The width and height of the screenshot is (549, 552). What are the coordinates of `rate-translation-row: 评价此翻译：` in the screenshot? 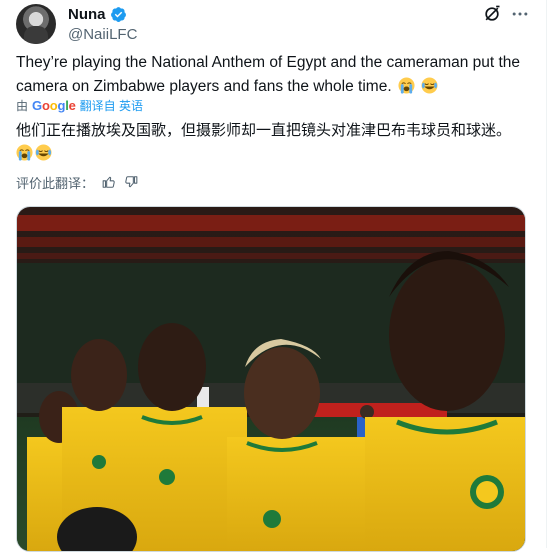 It's located at (77, 182).